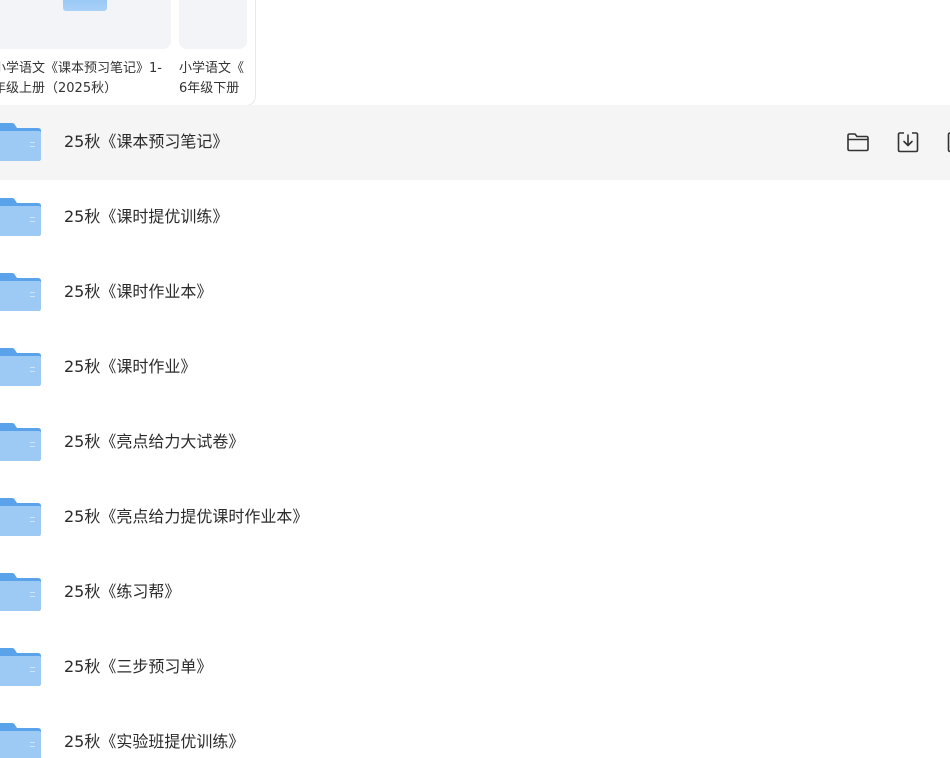 This screenshot has width=950, height=758. Describe the element at coordinates (475, 517) in the screenshot. I see `list-item: 25秋《亮点给力提优课时作业本》` at that location.